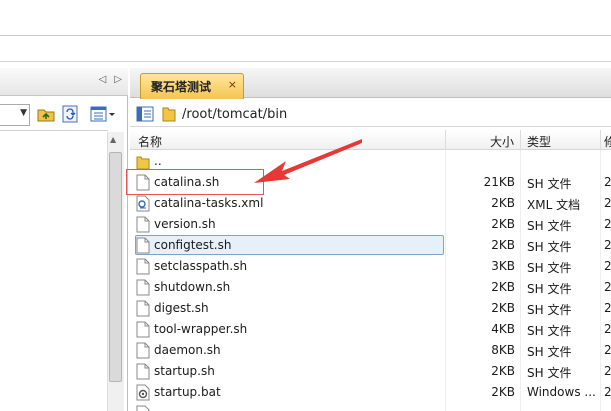  Describe the element at coordinates (158, 161) in the screenshot. I see `file-name: ..` at that location.